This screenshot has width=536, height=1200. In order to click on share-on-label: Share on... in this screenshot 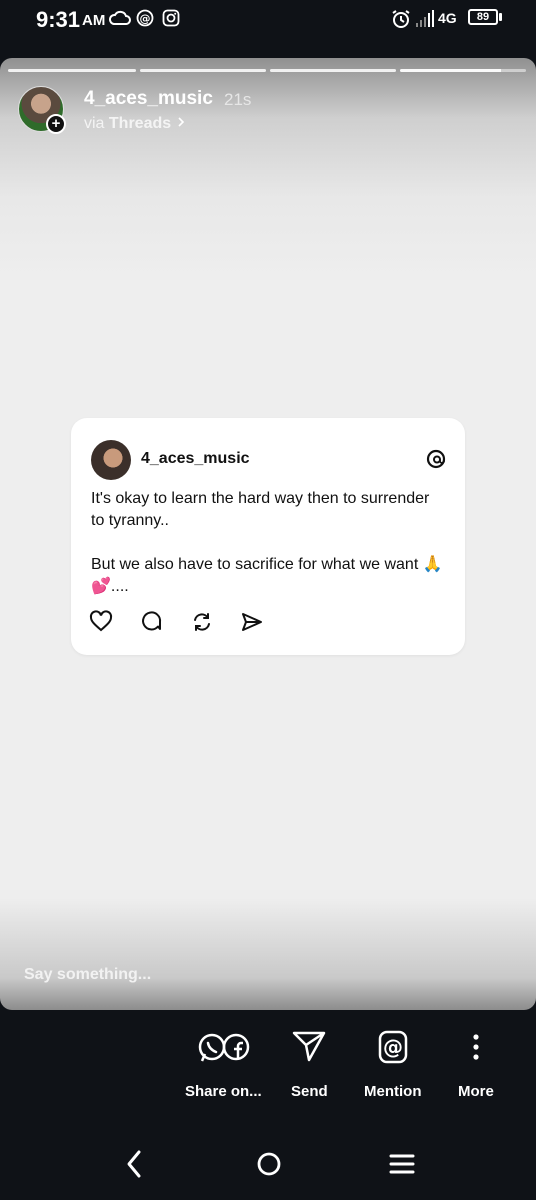, I will do `click(223, 1091)`.